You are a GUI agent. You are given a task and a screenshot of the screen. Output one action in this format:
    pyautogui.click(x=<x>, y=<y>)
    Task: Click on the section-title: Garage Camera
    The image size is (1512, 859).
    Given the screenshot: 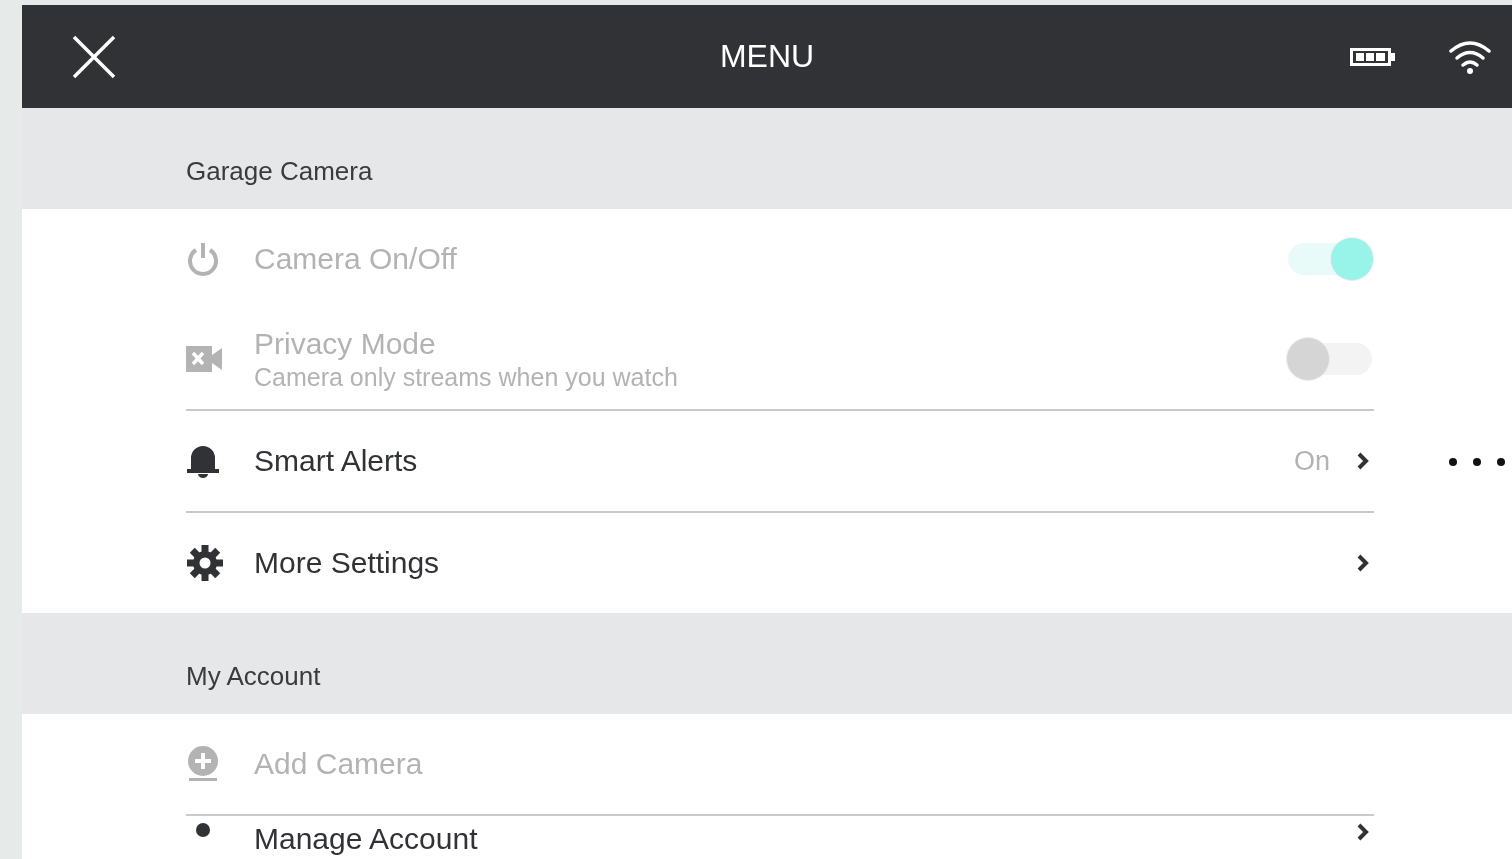 What is the action you would take?
    pyautogui.click(x=279, y=171)
    